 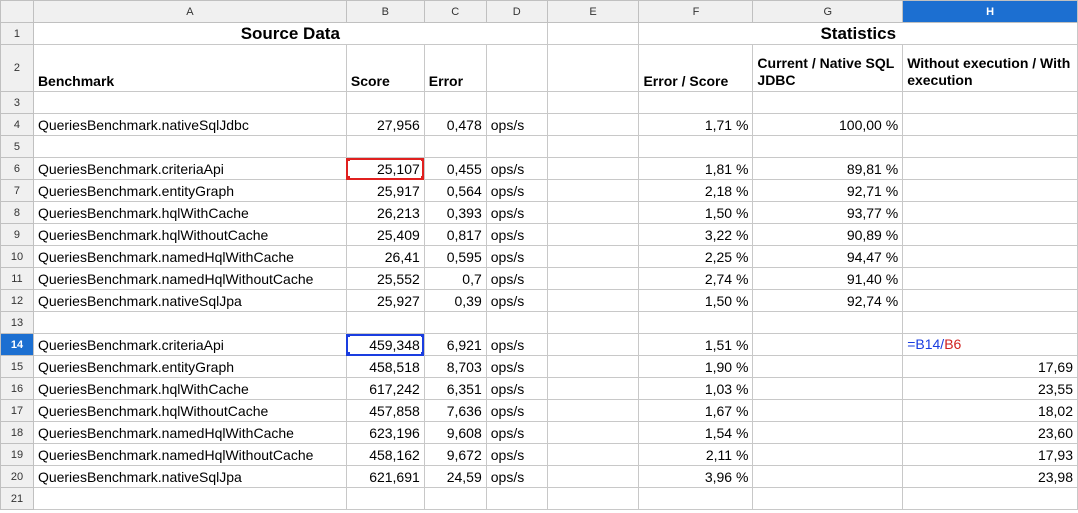 What do you see at coordinates (696, 454) in the screenshot?
I see `error-score-cell: 2,11 %` at bounding box center [696, 454].